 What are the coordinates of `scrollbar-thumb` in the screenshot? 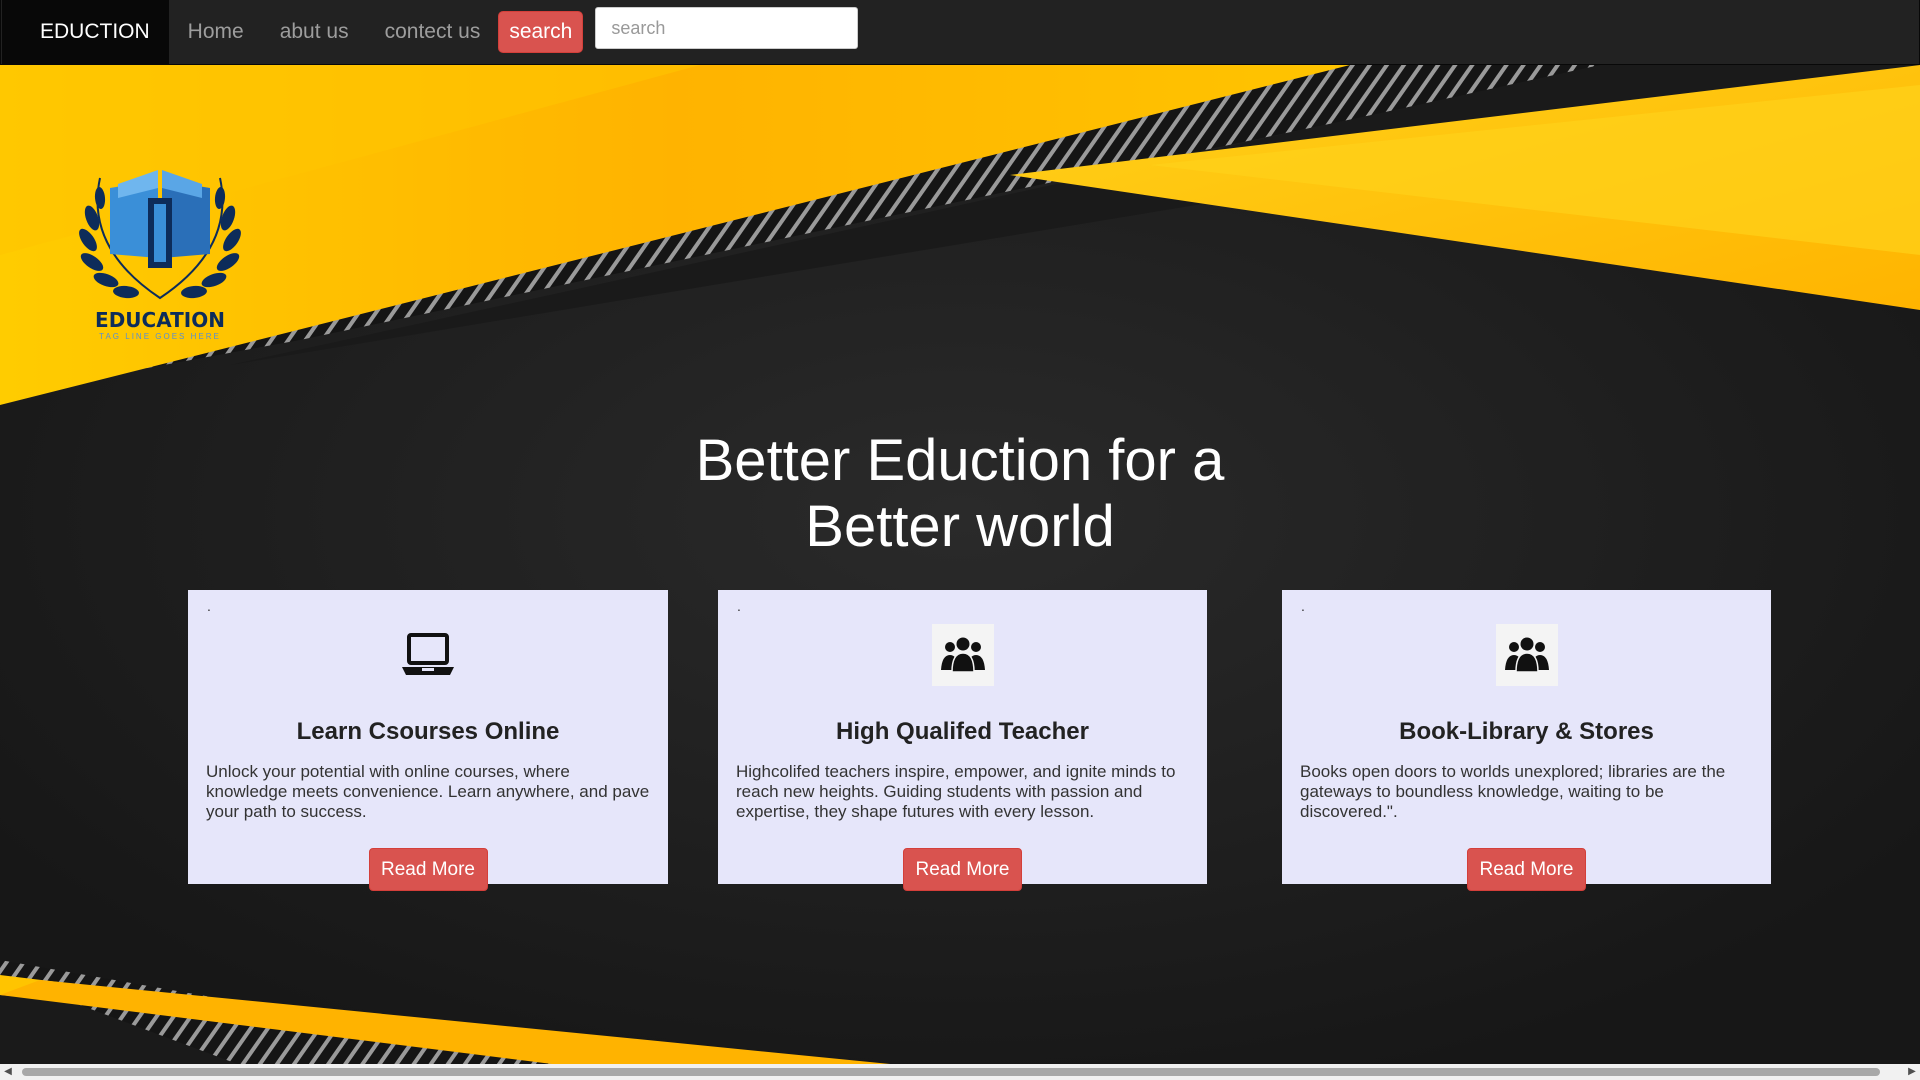 It's located at (951, 1072).